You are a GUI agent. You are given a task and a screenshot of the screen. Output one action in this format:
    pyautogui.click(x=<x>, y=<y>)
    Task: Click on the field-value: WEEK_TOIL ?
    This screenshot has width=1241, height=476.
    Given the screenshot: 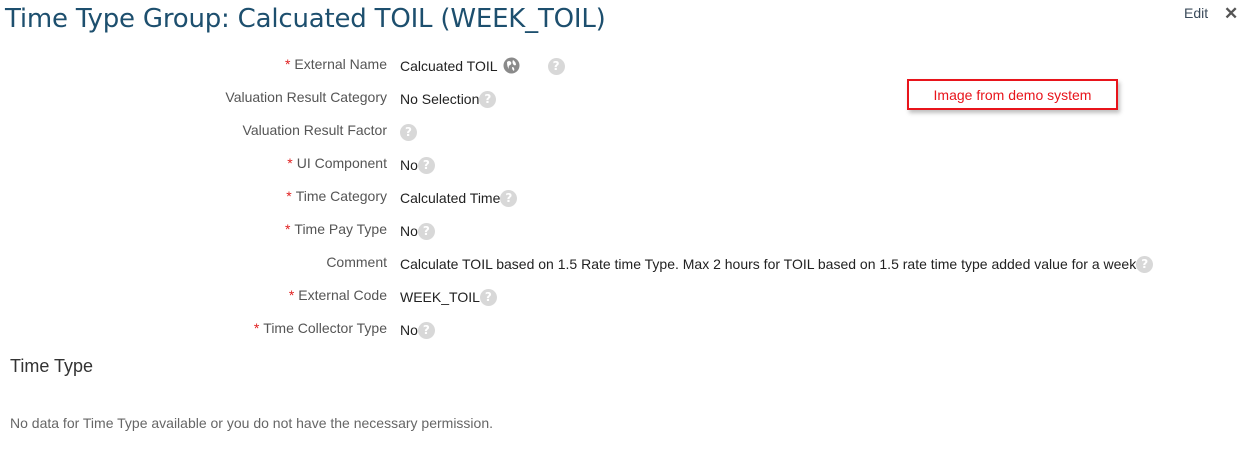 What is the action you would take?
    pyautogui.click(x=448, y=296)
    